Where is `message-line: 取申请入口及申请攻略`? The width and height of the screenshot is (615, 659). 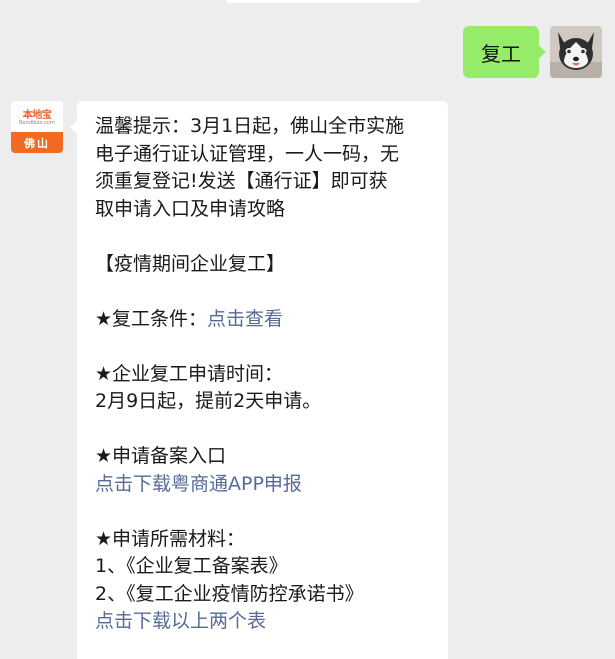
message-line: 取申请入口及申请攻略 is located at coordinates (190, 208).